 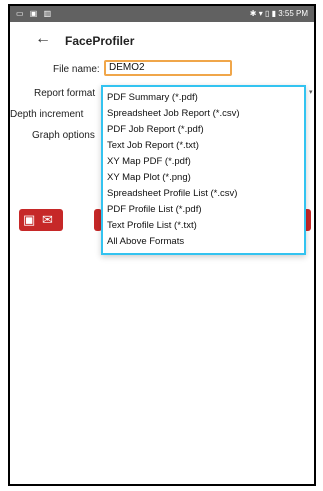 I want to click on dropdown-item: Text Profile List (*.txt), so click(x=152, y=225).